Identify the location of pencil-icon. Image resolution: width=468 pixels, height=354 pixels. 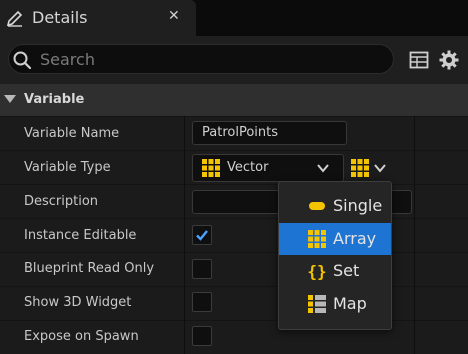
(14, 18).